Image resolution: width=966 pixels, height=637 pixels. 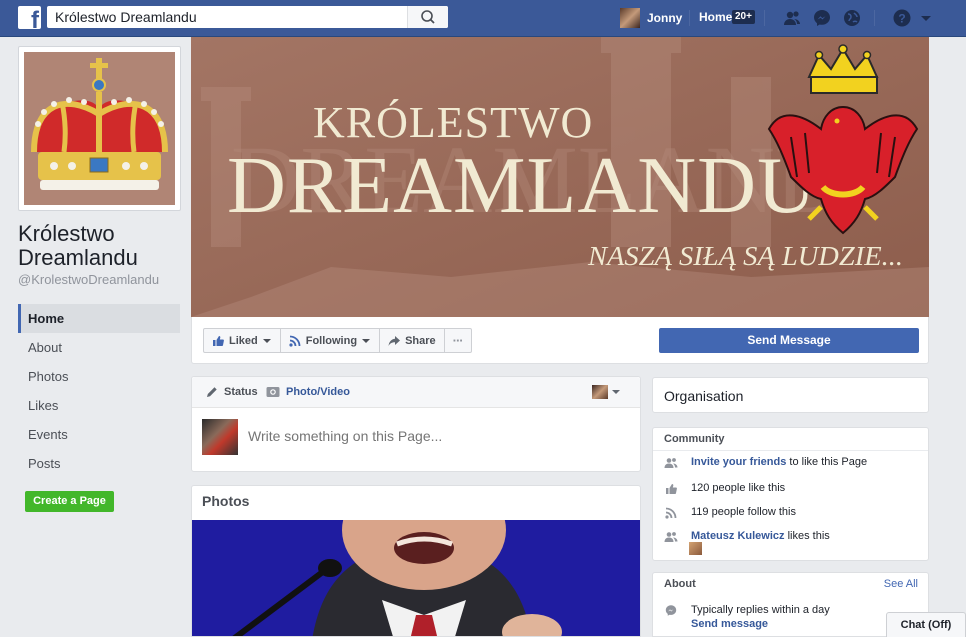 What do you see at coordinates (99, 347) in the screenshot?
I see `nav-item-about: About` at bounding box center [99, 347].